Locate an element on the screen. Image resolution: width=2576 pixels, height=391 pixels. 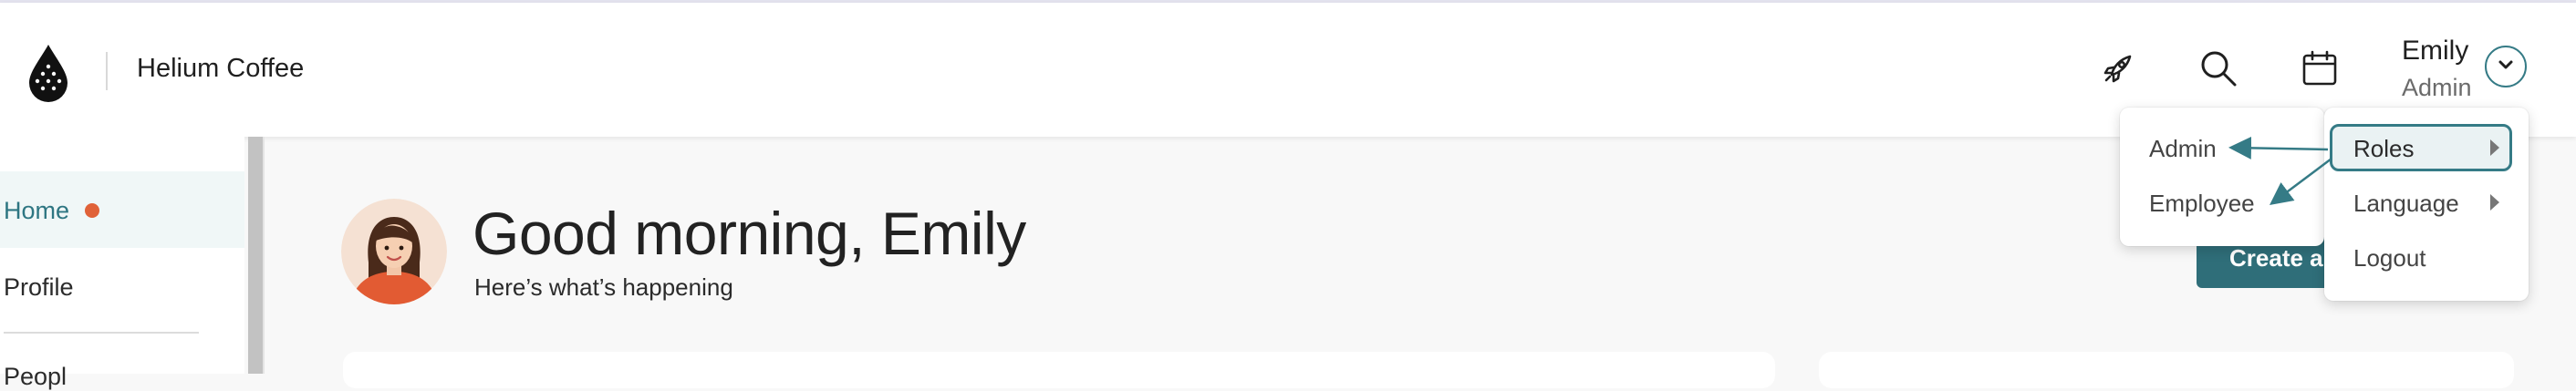
submenu-item-admin: Admin is located at coordinates (2183, 149).